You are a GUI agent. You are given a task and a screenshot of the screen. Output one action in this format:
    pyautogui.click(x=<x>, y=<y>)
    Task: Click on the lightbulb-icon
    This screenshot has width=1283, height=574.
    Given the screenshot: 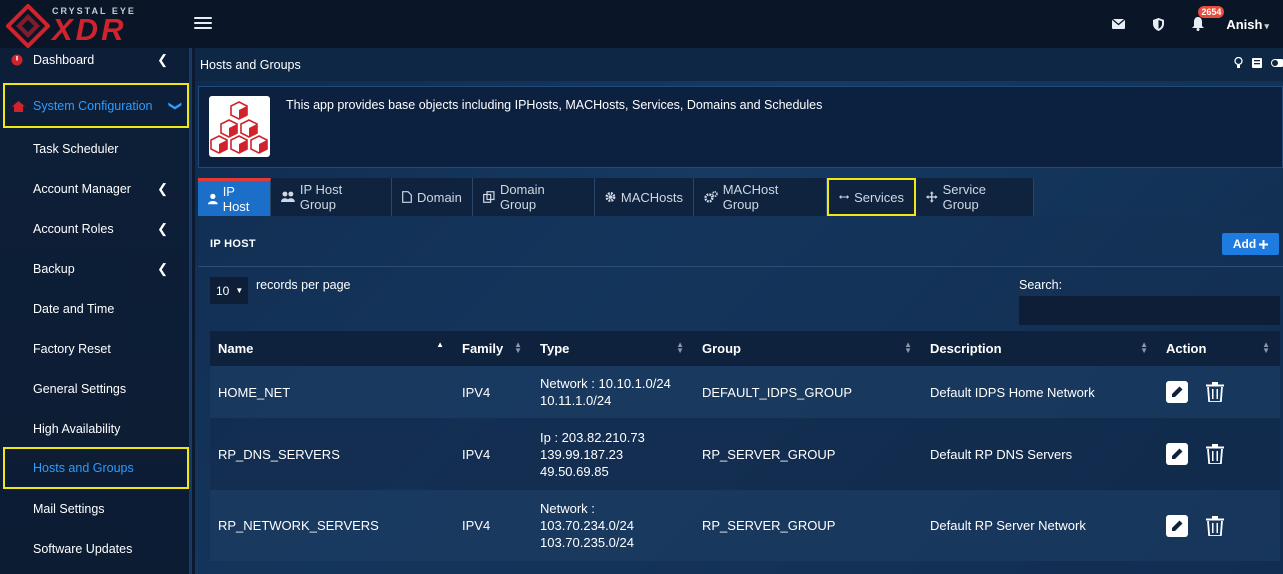 What is the action you would take?
    pyautogui.click(x=1238, y=63)
    